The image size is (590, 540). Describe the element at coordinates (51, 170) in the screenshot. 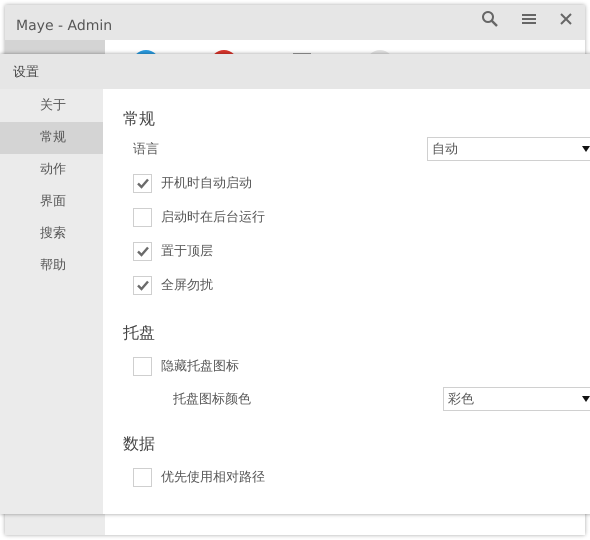

I see `nav-item: 动作` at that location.